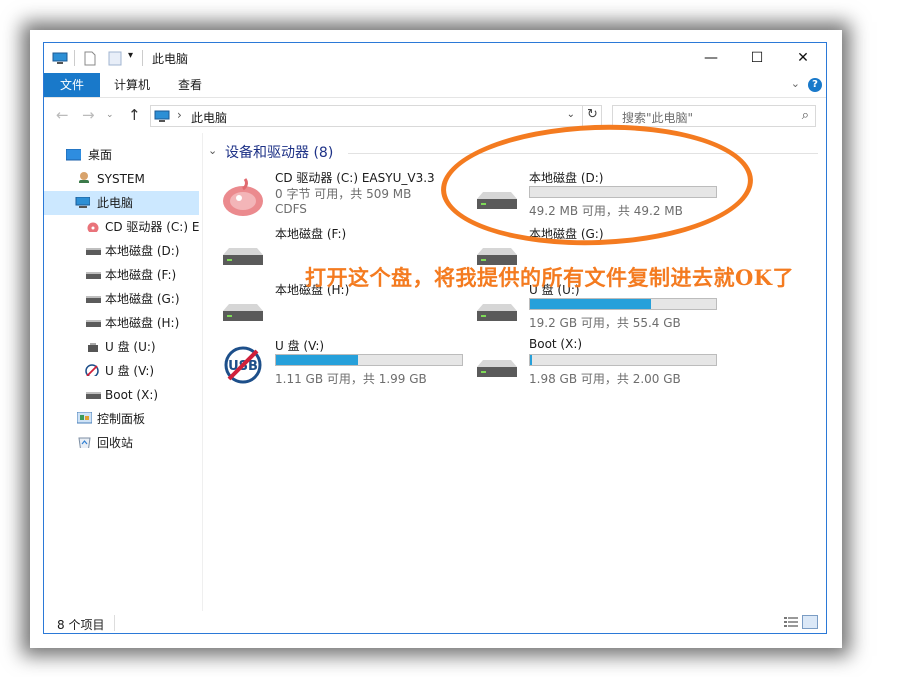 This screenshot has width=905, height=677. What do you see at coordinates (658, 118) in the screenshot?
I see `search-placeholder: 搜索"此电脑"` at bounding box center [658, 118].